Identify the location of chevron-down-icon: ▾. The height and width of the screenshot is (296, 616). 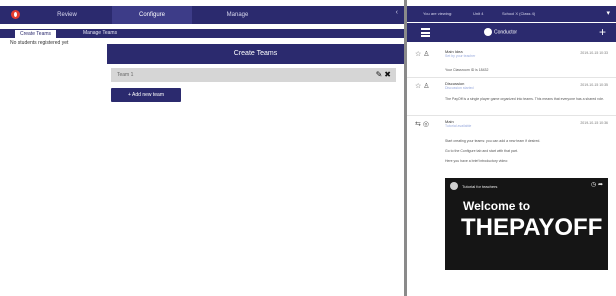
(608, 13).